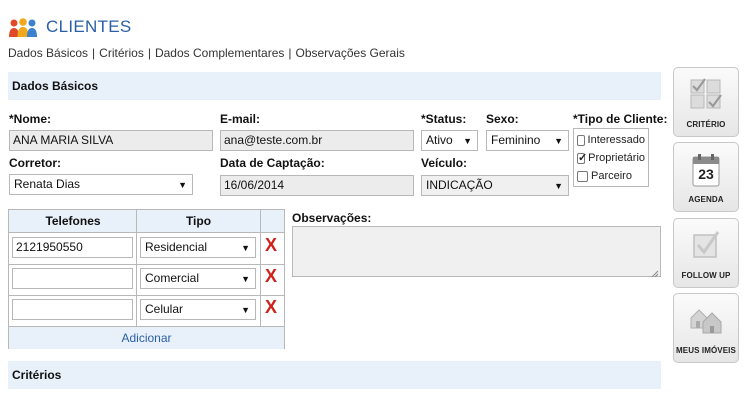  I want to click on follow-up-button: FOLLOW UP, so click(706, 253).